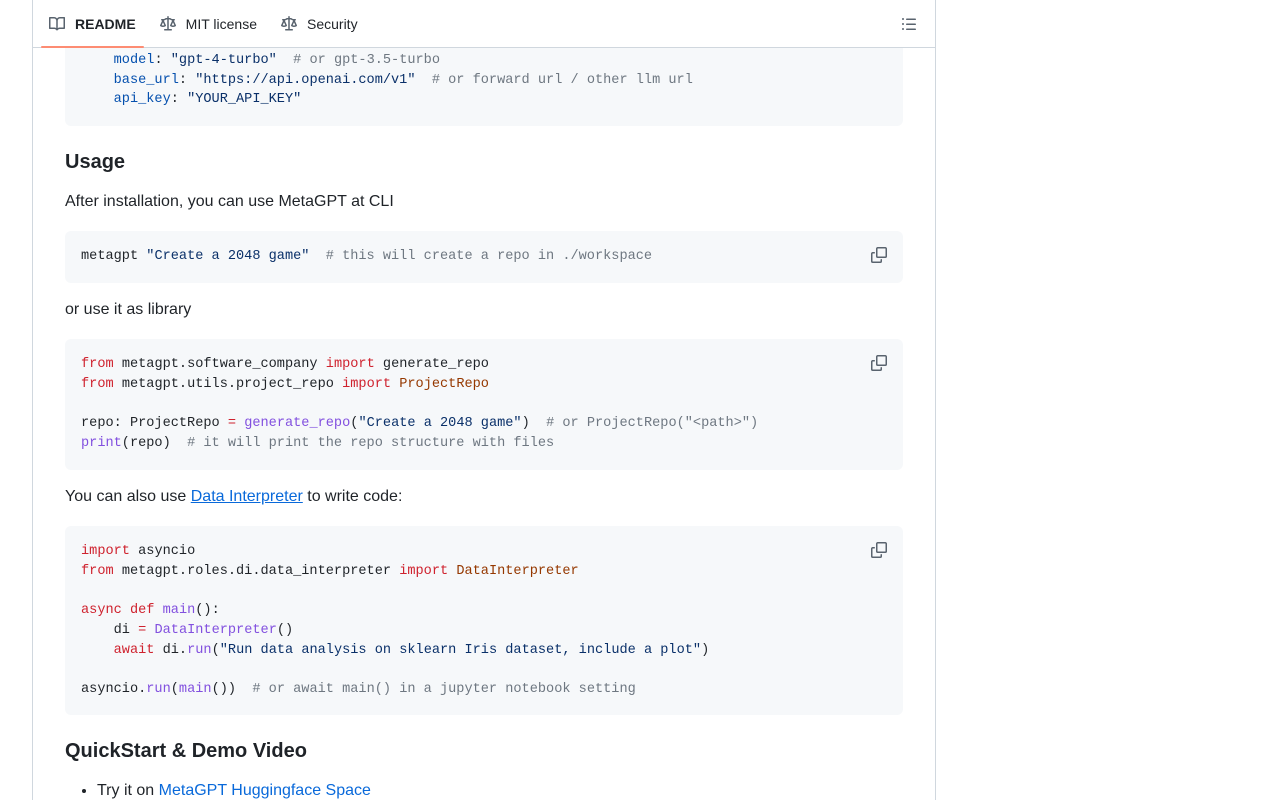 The height and width of the screenshot is (800, 1280). I want to click on tab-license: MIT license, so click(208, 24).